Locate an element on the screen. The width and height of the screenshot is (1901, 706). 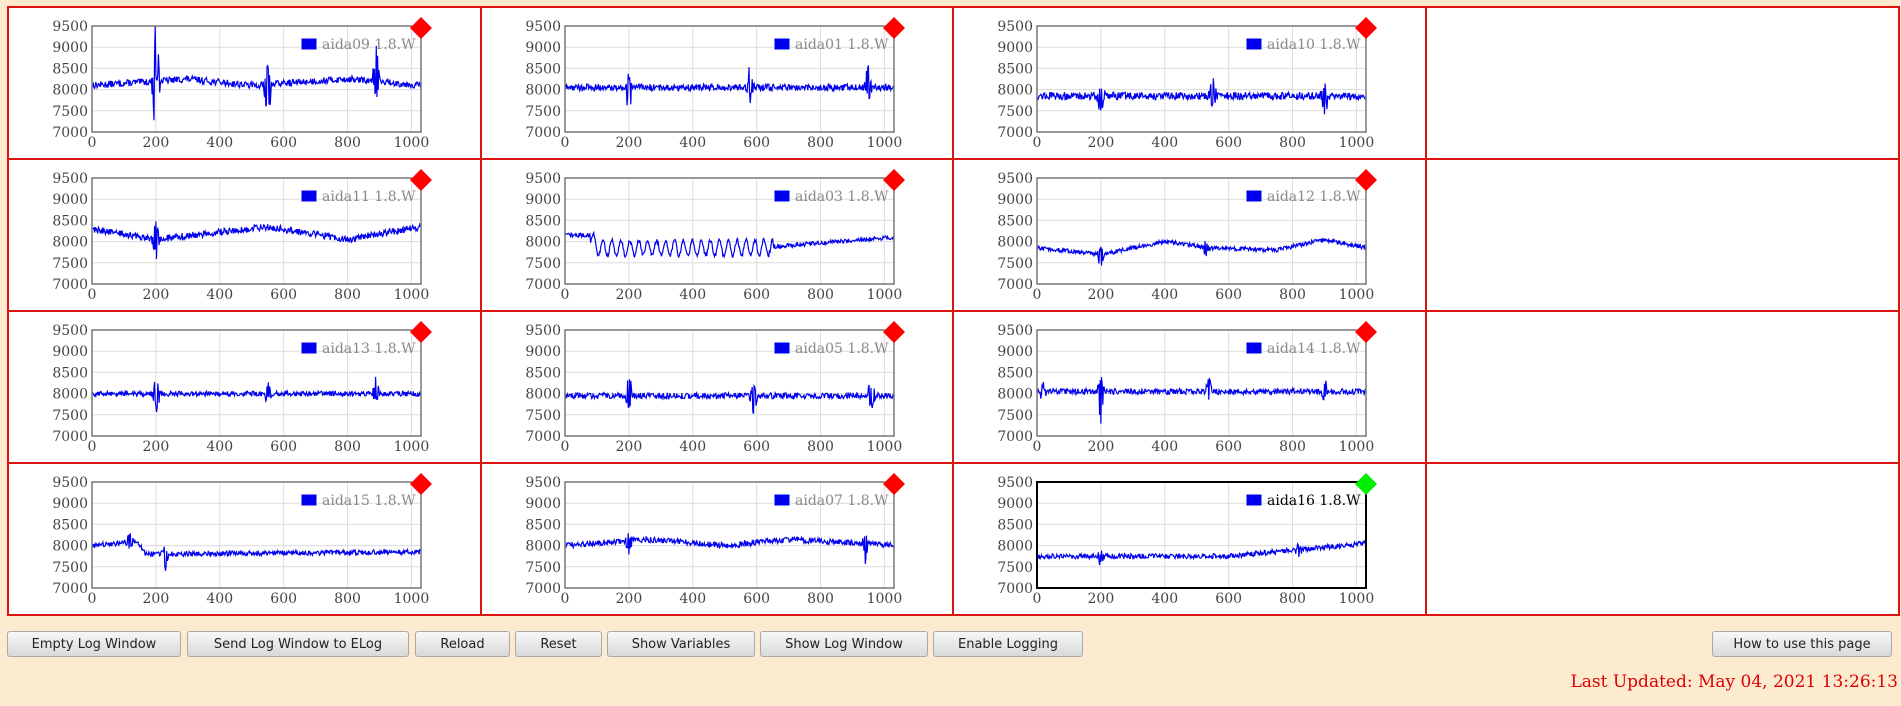
how-to-use-button: How to use this page is located at coordinates (1802, 644).